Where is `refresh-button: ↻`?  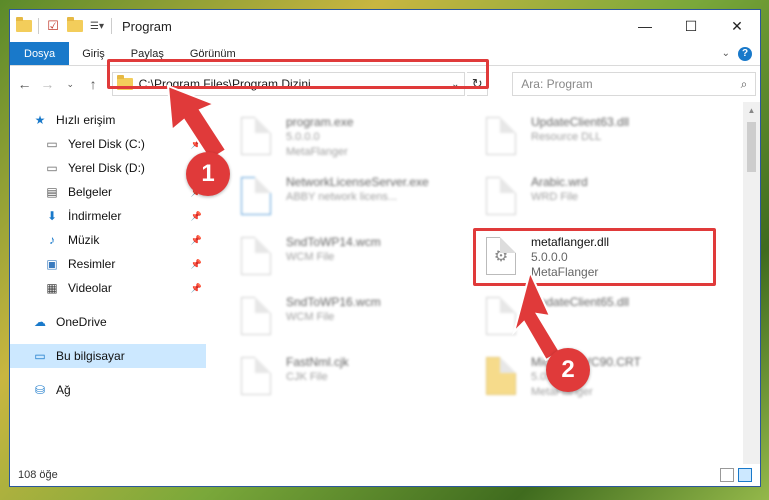 refresh-button: ↻ is located at coordinates (478, 84).